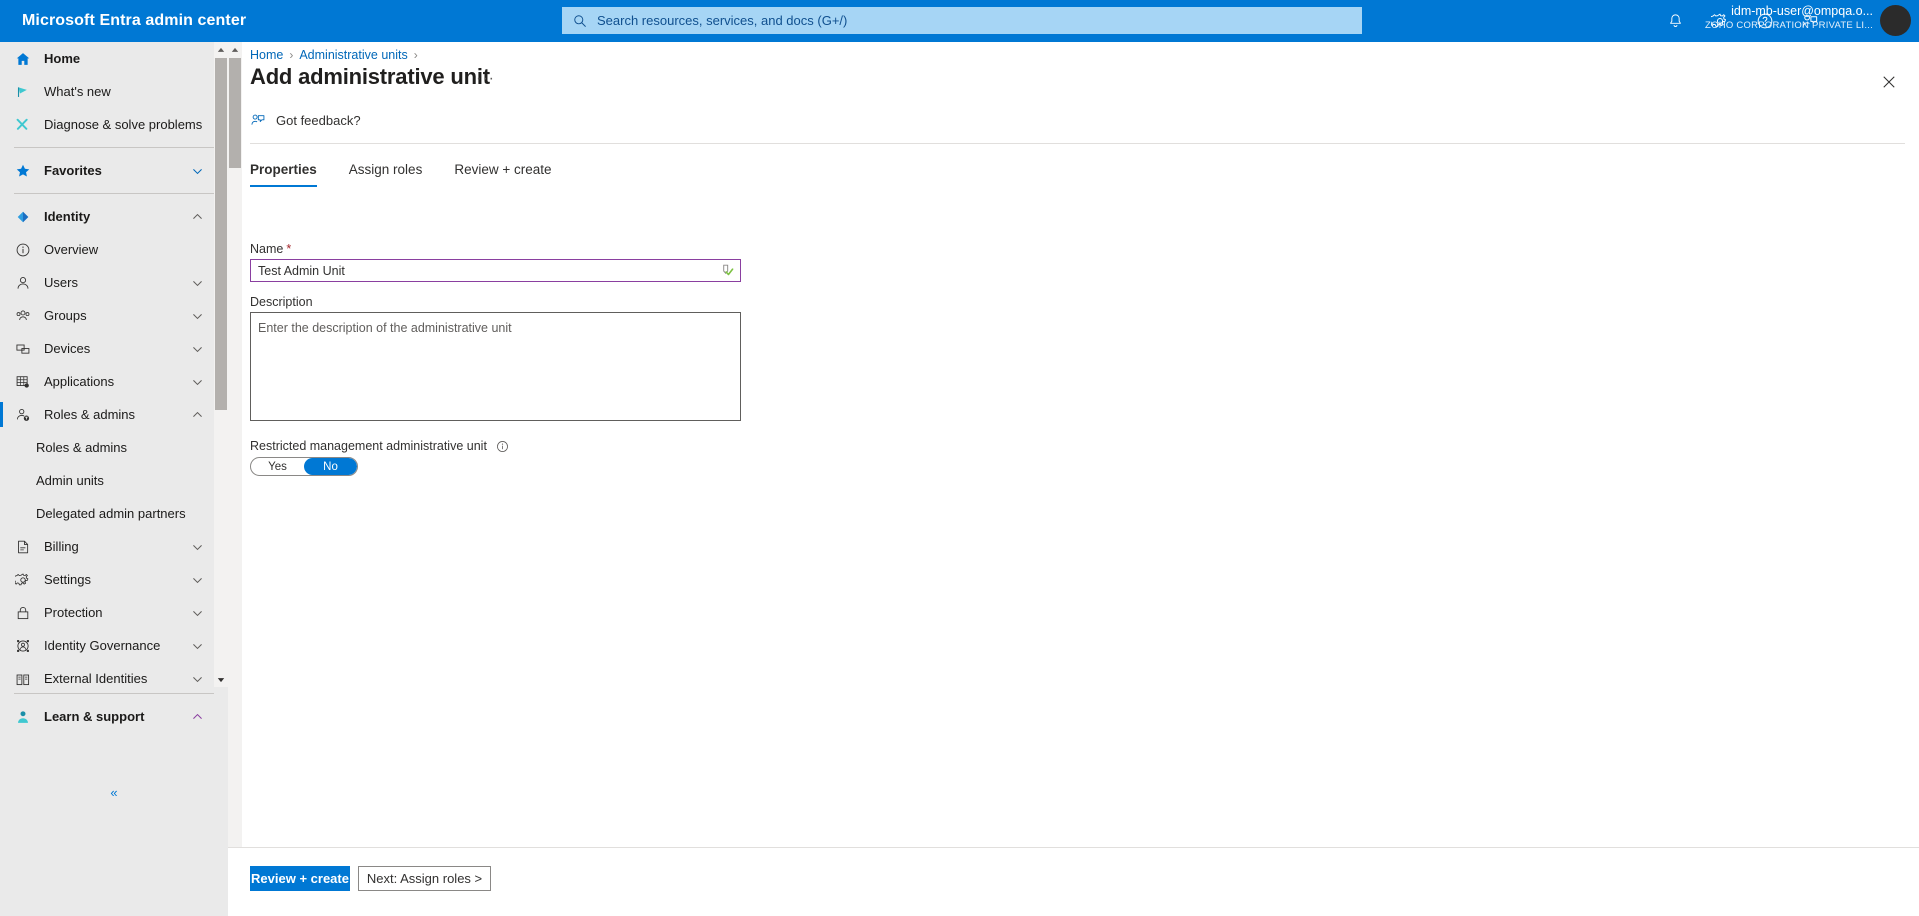 Image resolution: width=1919 pixels, height=916 pixels. What do you see at coordinates (114, 282) in the screenshot?
I see `sidebar-item-users: Users` at bounding box center [114, 282].